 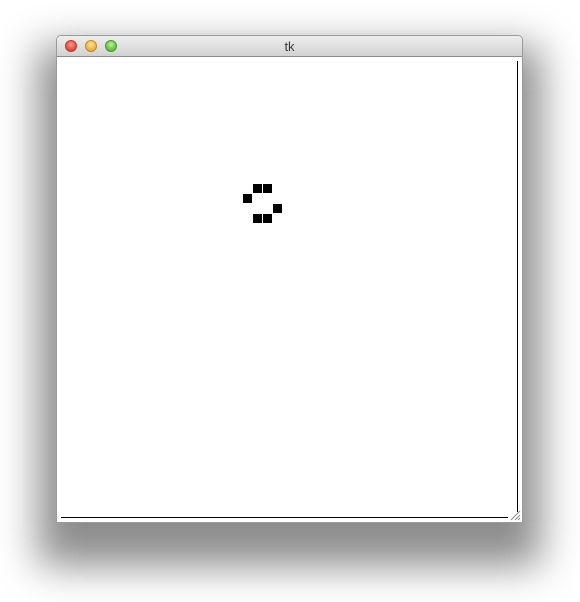 I want to click on resize-grip-icon, so click(x=515, y=515).